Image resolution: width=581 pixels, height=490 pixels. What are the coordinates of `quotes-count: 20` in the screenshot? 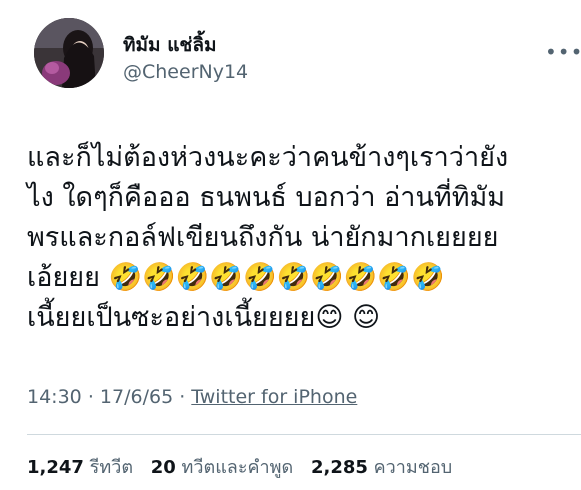 It's located at (163, 467).